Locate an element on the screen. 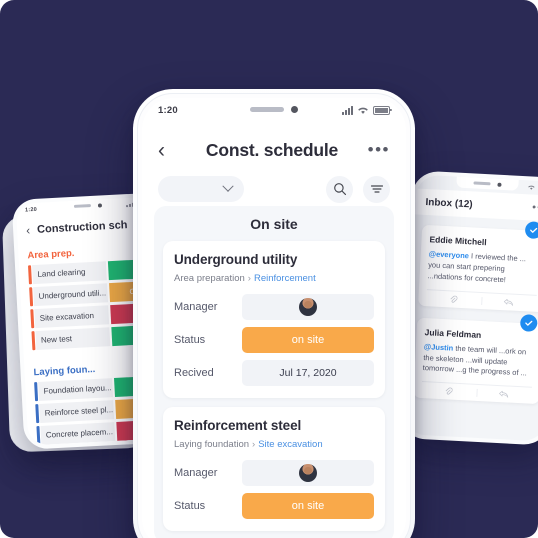 This screenshot has width=538, height=538. task-field-recived: Recived Jul 17, 2020 is located at coordinates (274, 373).